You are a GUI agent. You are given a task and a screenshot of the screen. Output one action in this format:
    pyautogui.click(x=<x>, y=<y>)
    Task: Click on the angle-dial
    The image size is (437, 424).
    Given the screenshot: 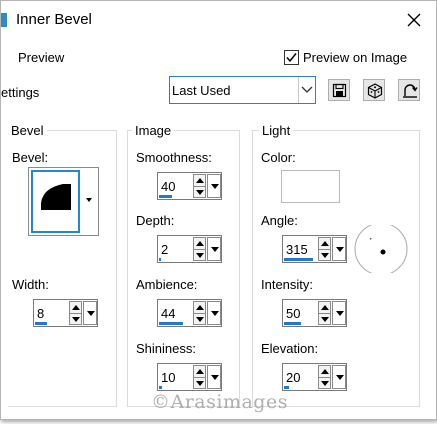 What is the action you would take?
    pyautogui.click(x=381, y=249)
    